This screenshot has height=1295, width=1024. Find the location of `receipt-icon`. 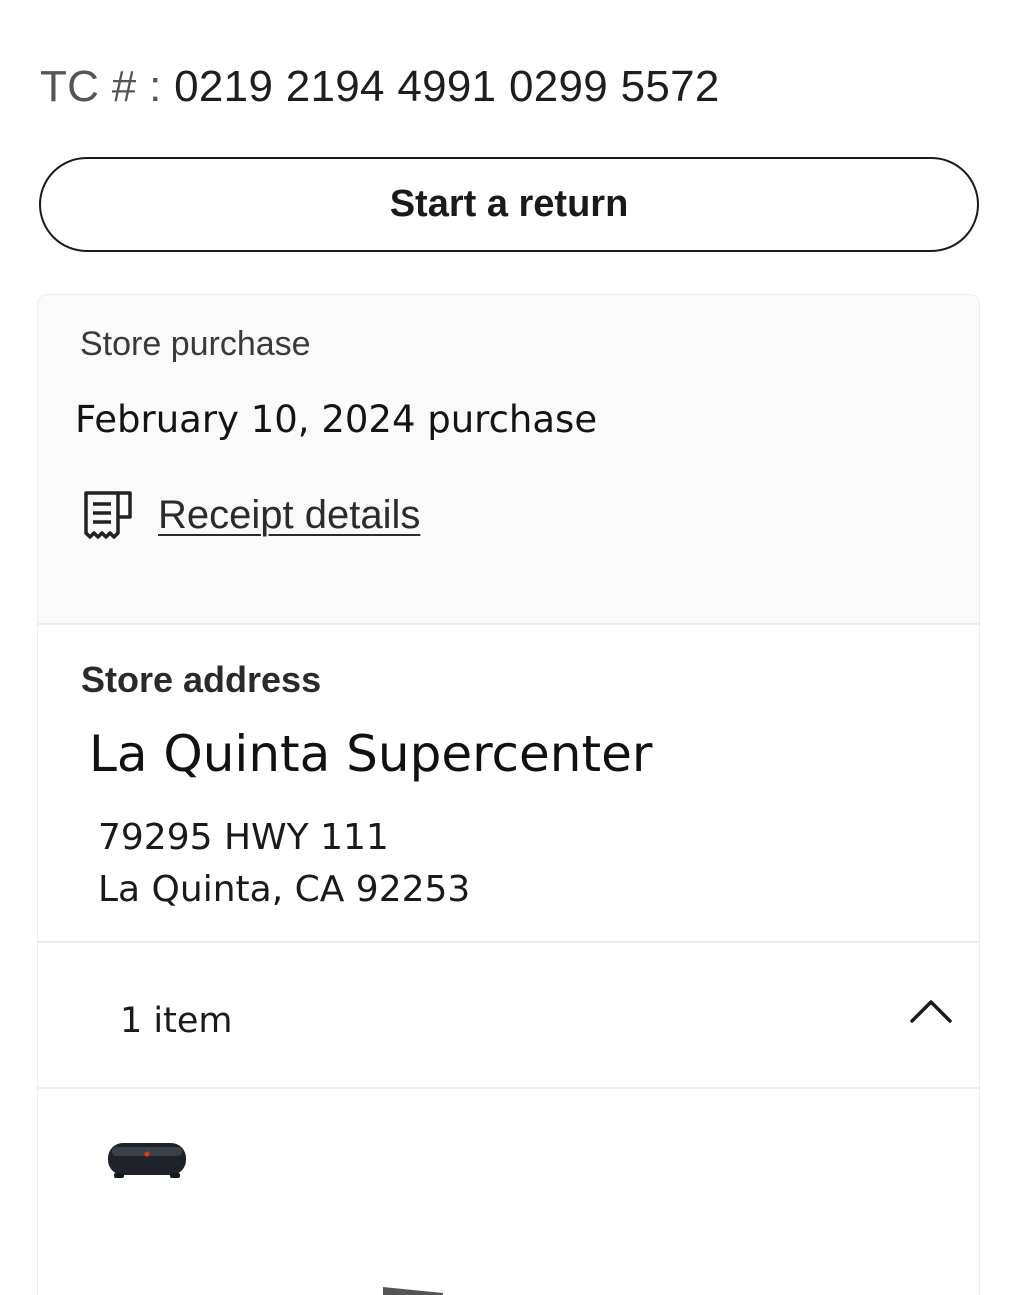

receipt-icon is located at coordinates (108, 515).